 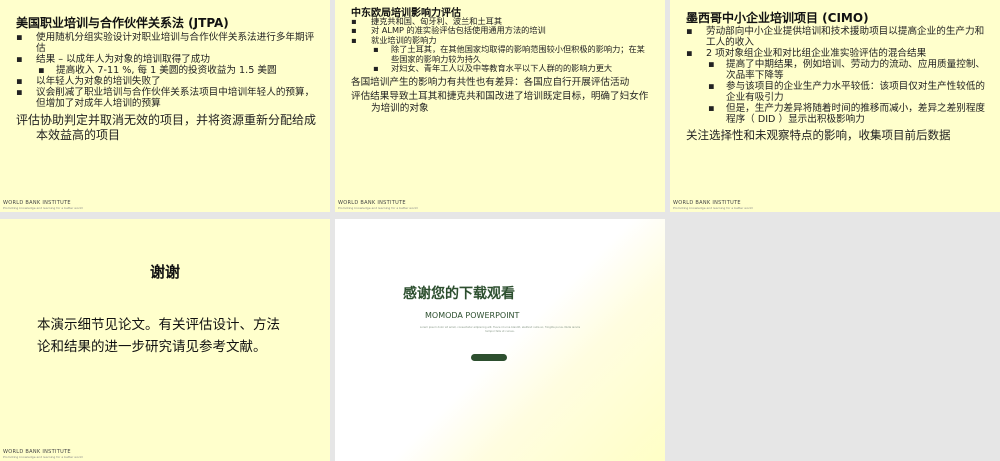 I want to click on bullet-item: ▪ 劳动部向中小企业提供培训和技术援助项目以提高企业的生产力和工人的收入, so click(x=835, y=37).